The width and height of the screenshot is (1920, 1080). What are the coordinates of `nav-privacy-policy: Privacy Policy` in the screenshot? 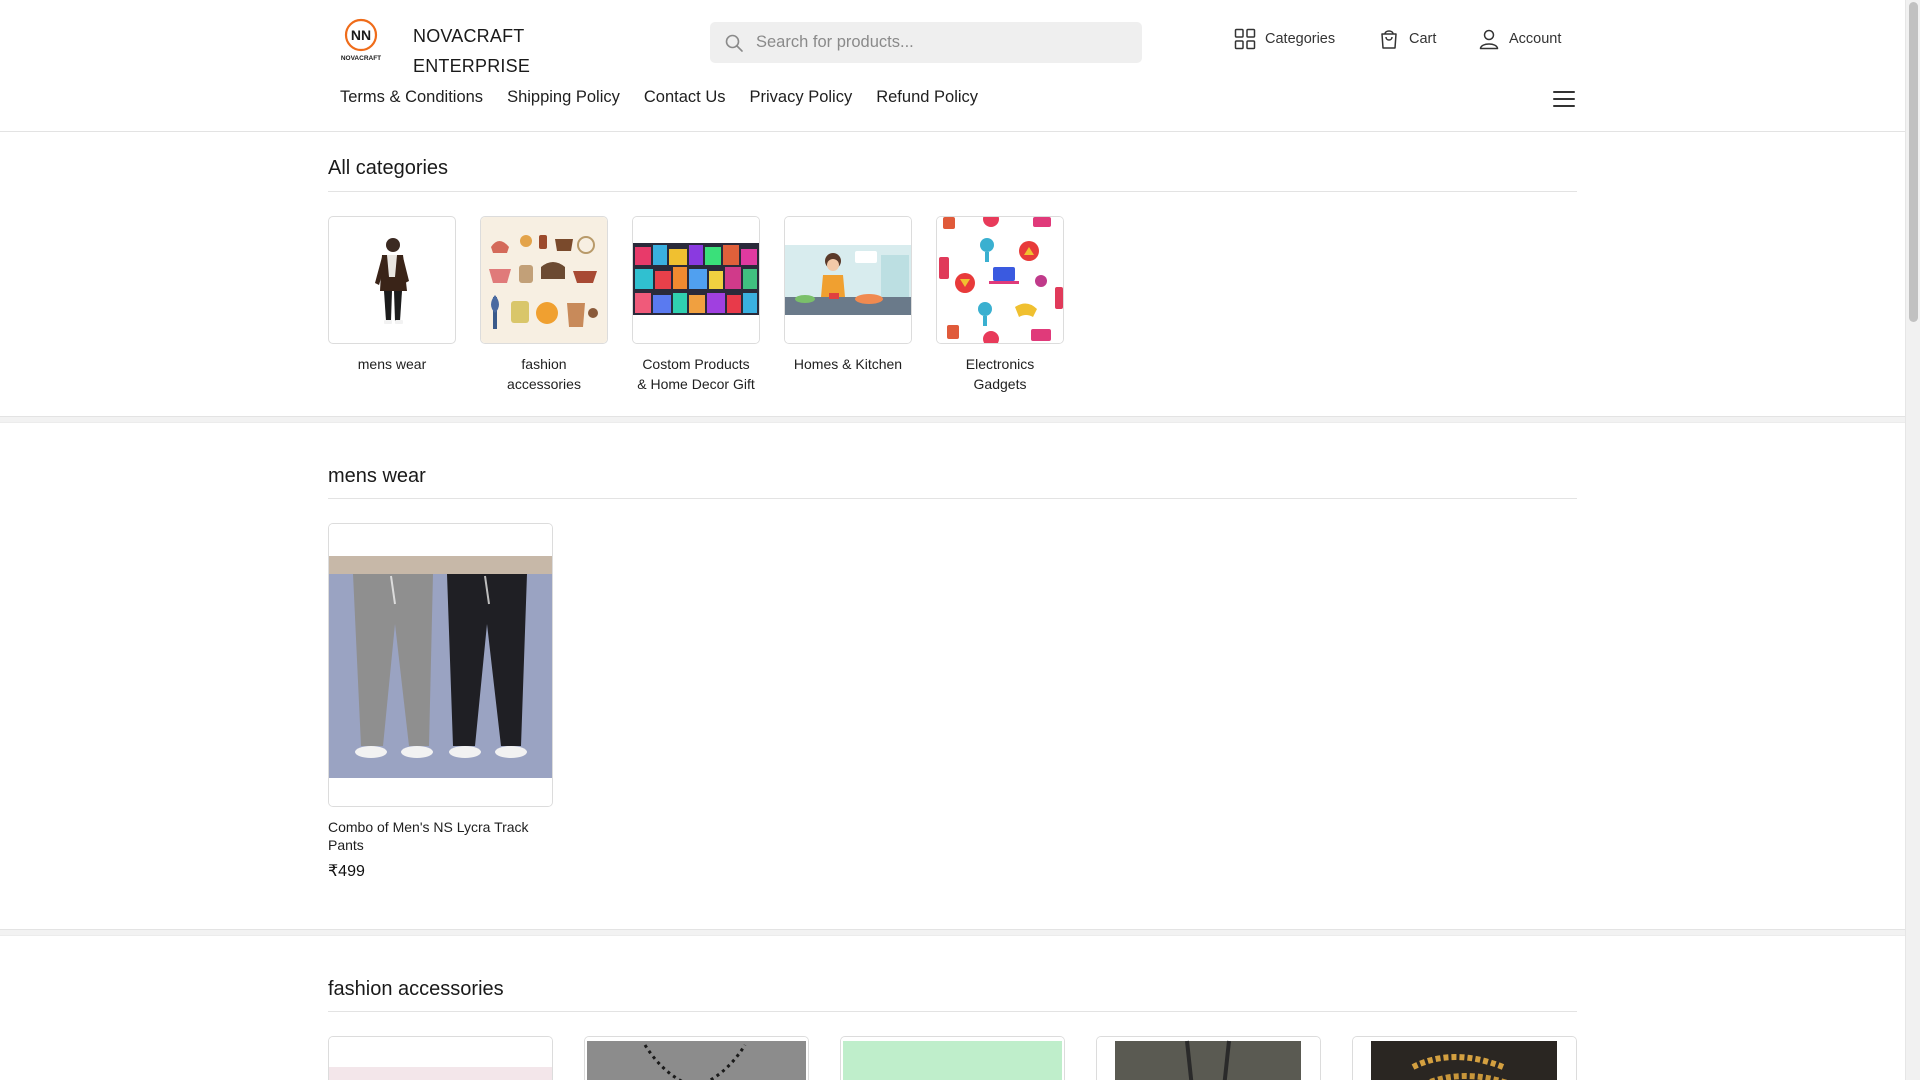 It's located at (801, 97).